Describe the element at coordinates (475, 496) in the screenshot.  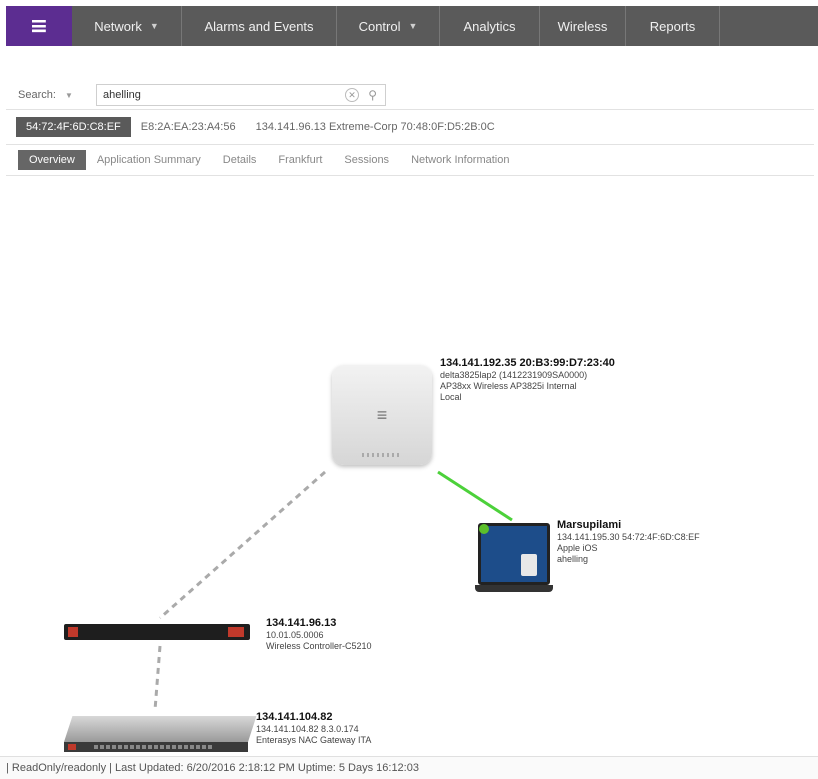
I see `wireless-link` at that location.